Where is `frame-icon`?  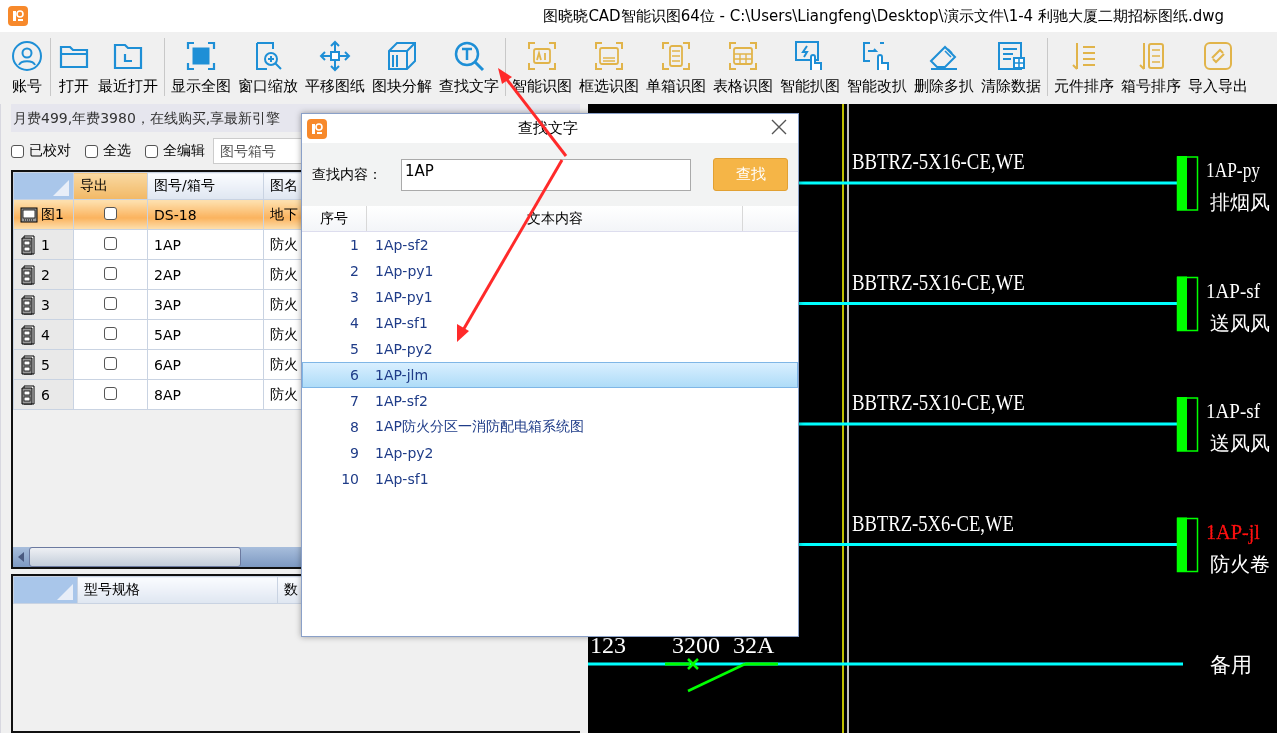 frame-icon is located at coordinates (29, 214).